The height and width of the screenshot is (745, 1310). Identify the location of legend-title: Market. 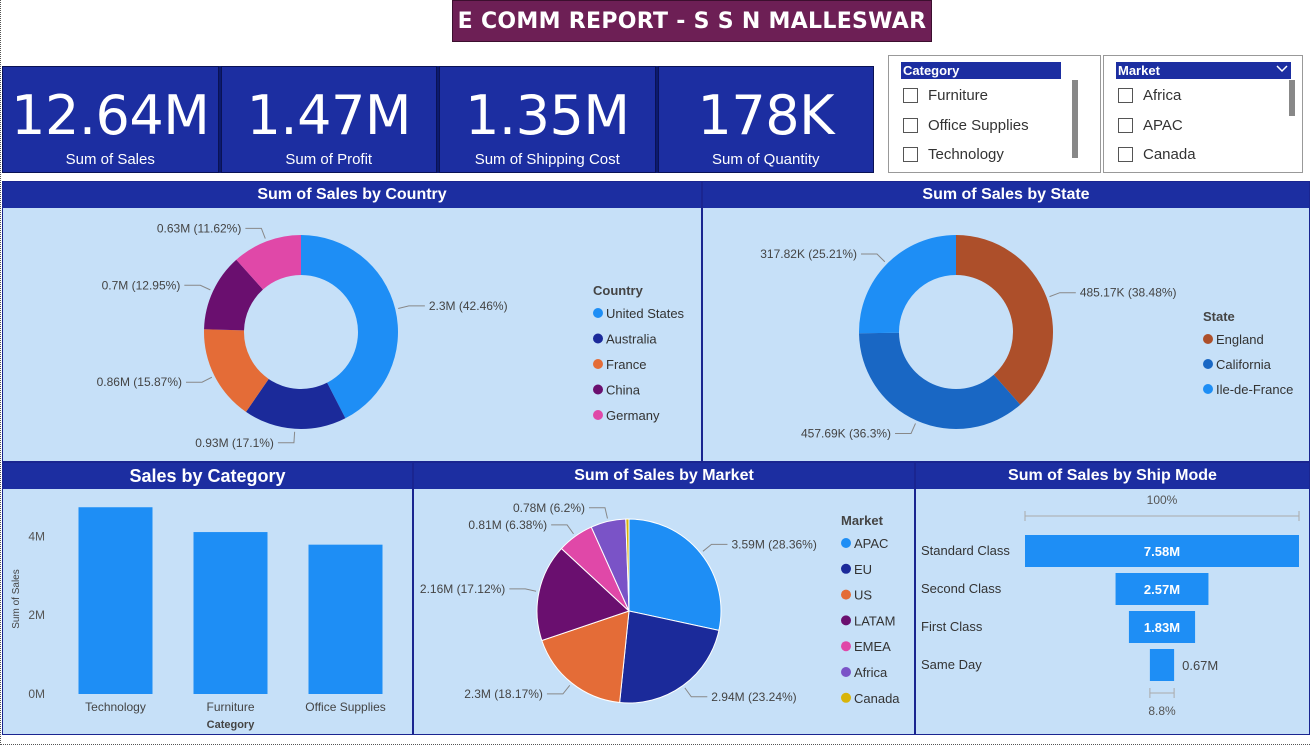
(862, 520).